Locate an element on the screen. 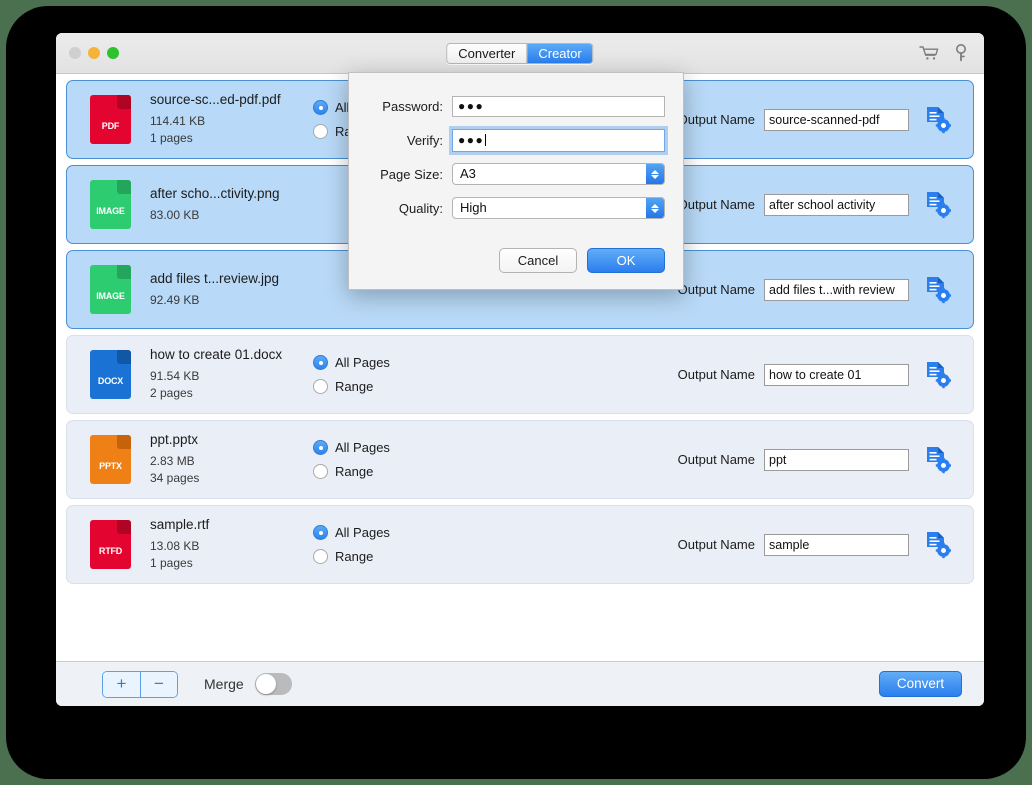 This screenshot has width=1032, height=785. file-icon-label: IMAGE is located at coordinates (110, 211).